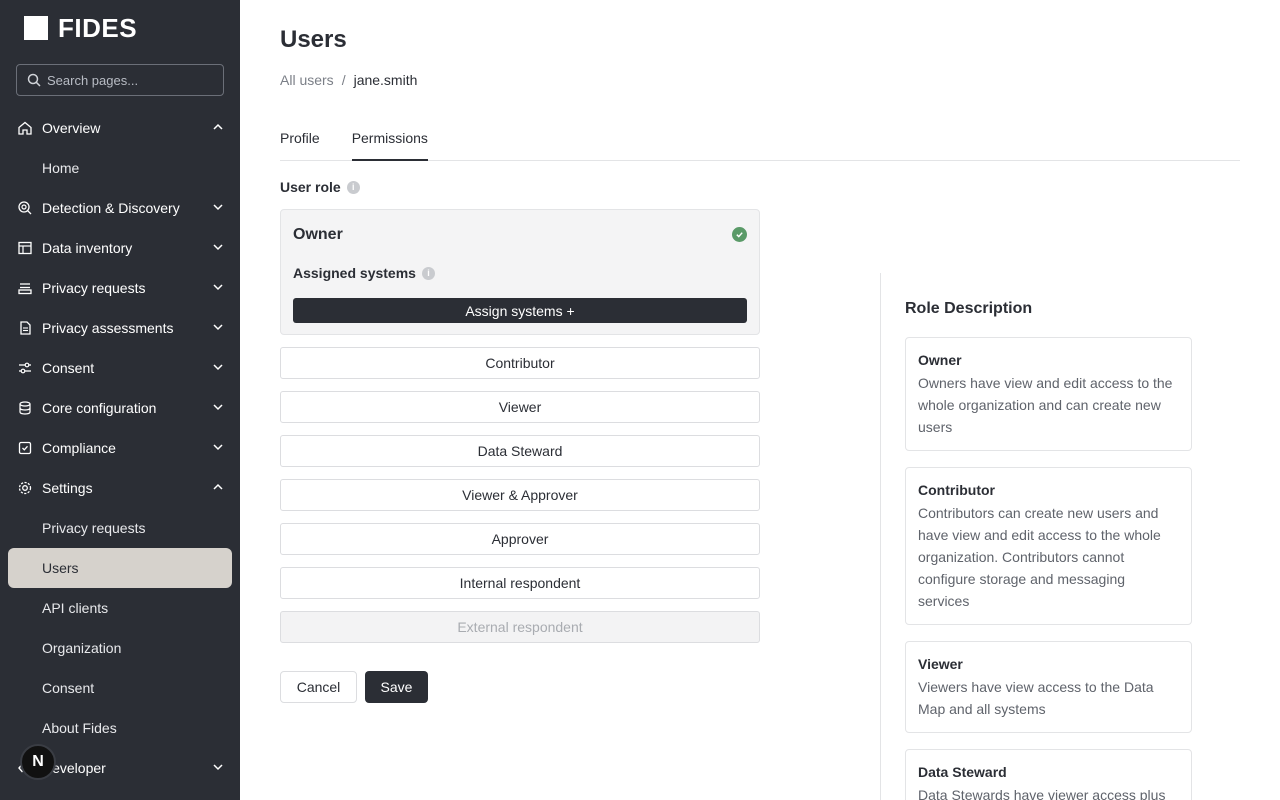  I want to click on assign-systems-button: Assign systems +, so click(520, 310).